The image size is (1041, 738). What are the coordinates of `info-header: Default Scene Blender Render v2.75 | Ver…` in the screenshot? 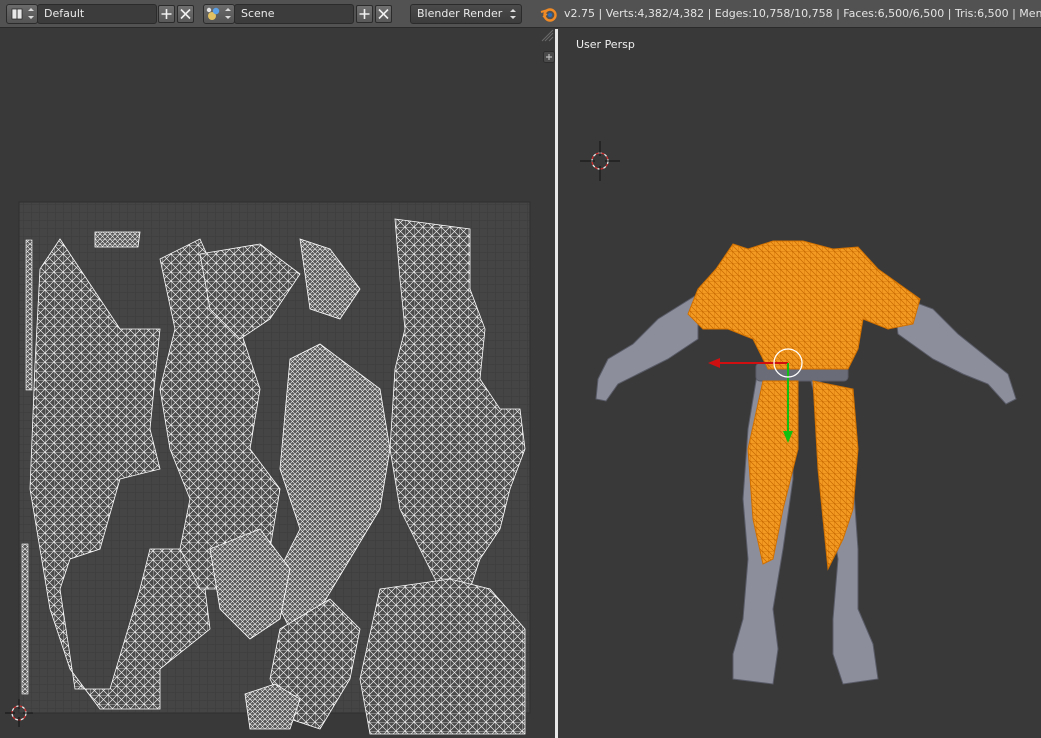 It's located at (520, 14).